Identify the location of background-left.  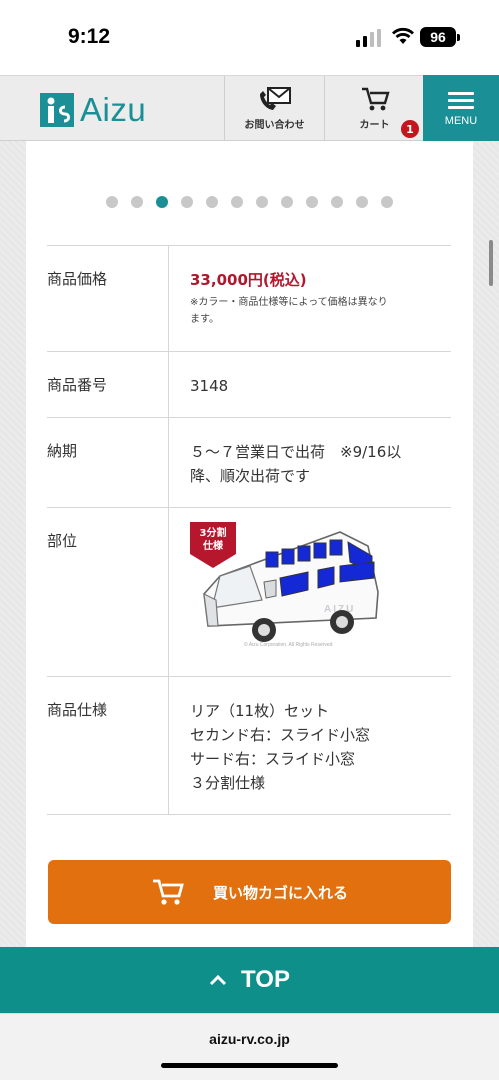
(13, 544).